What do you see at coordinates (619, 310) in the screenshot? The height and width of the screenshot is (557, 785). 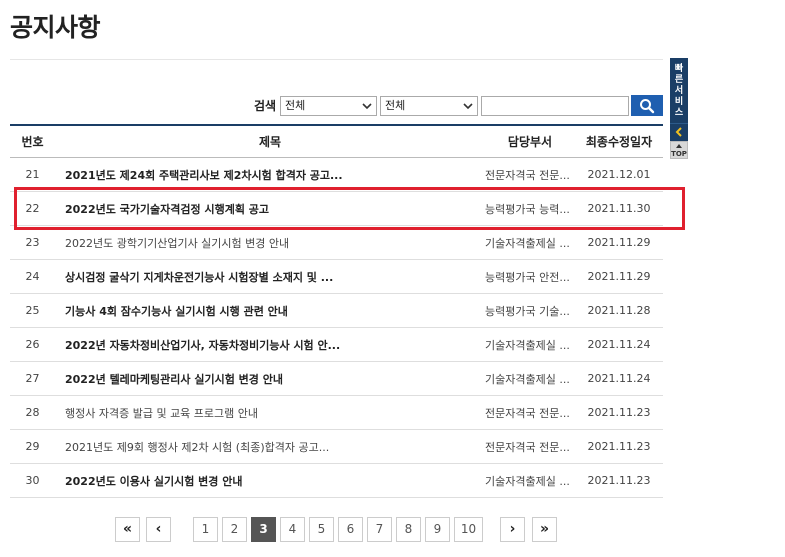 I see `row-date: 2021.11.28` at bounding box center [619, 310].